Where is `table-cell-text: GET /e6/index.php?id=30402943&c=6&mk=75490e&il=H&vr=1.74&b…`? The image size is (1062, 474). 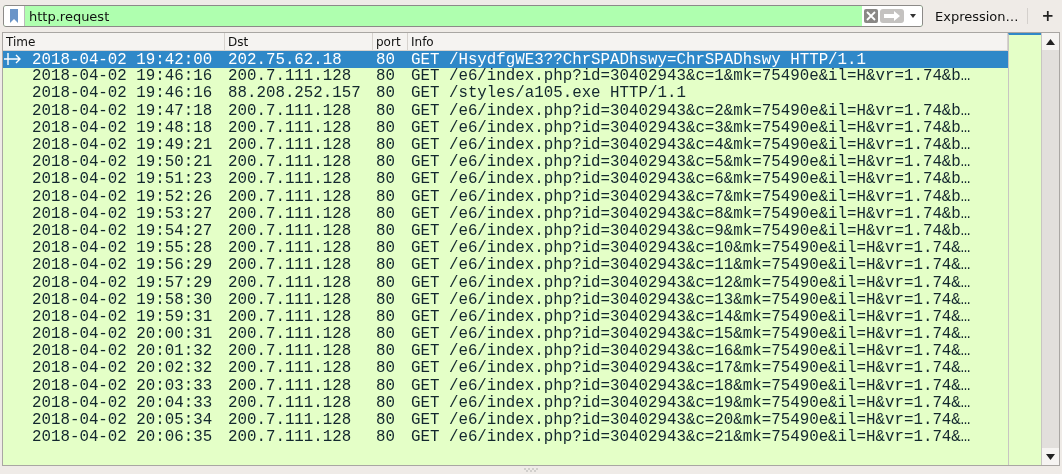
table-cell-text: GET /e6/index.php?id=30402943&c=6&mk=75490e&il=H&vr=1.74&b… is located at coordinates (691, 180).